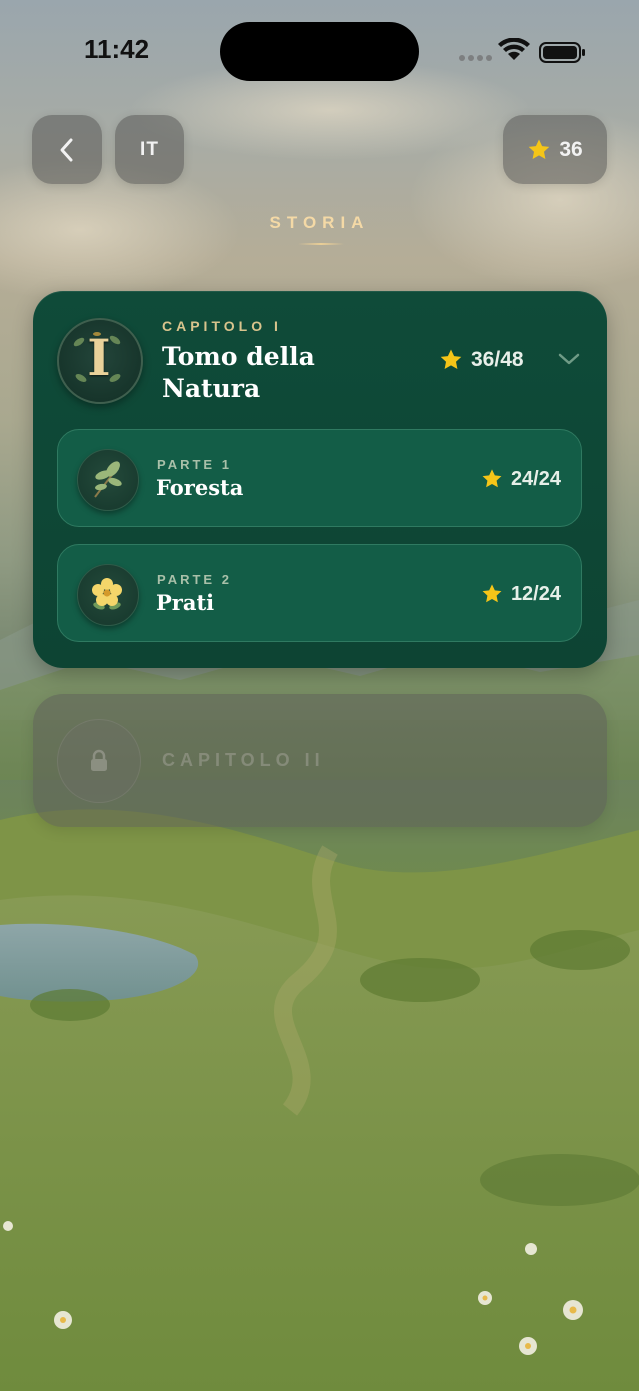  What do you see at coordinates (475, 58) in the screenshot?
I see `cellular-signal-icon` at bounding box center [475, 58].